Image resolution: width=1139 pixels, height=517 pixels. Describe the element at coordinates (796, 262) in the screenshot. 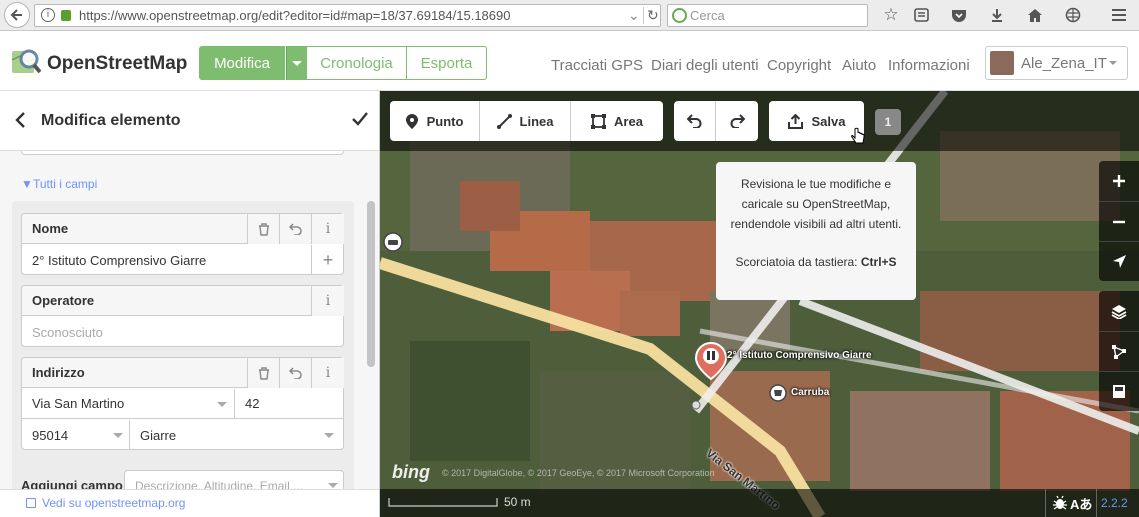

I see `shortcut-label: Scorciatoia da tastiera:` at that location.